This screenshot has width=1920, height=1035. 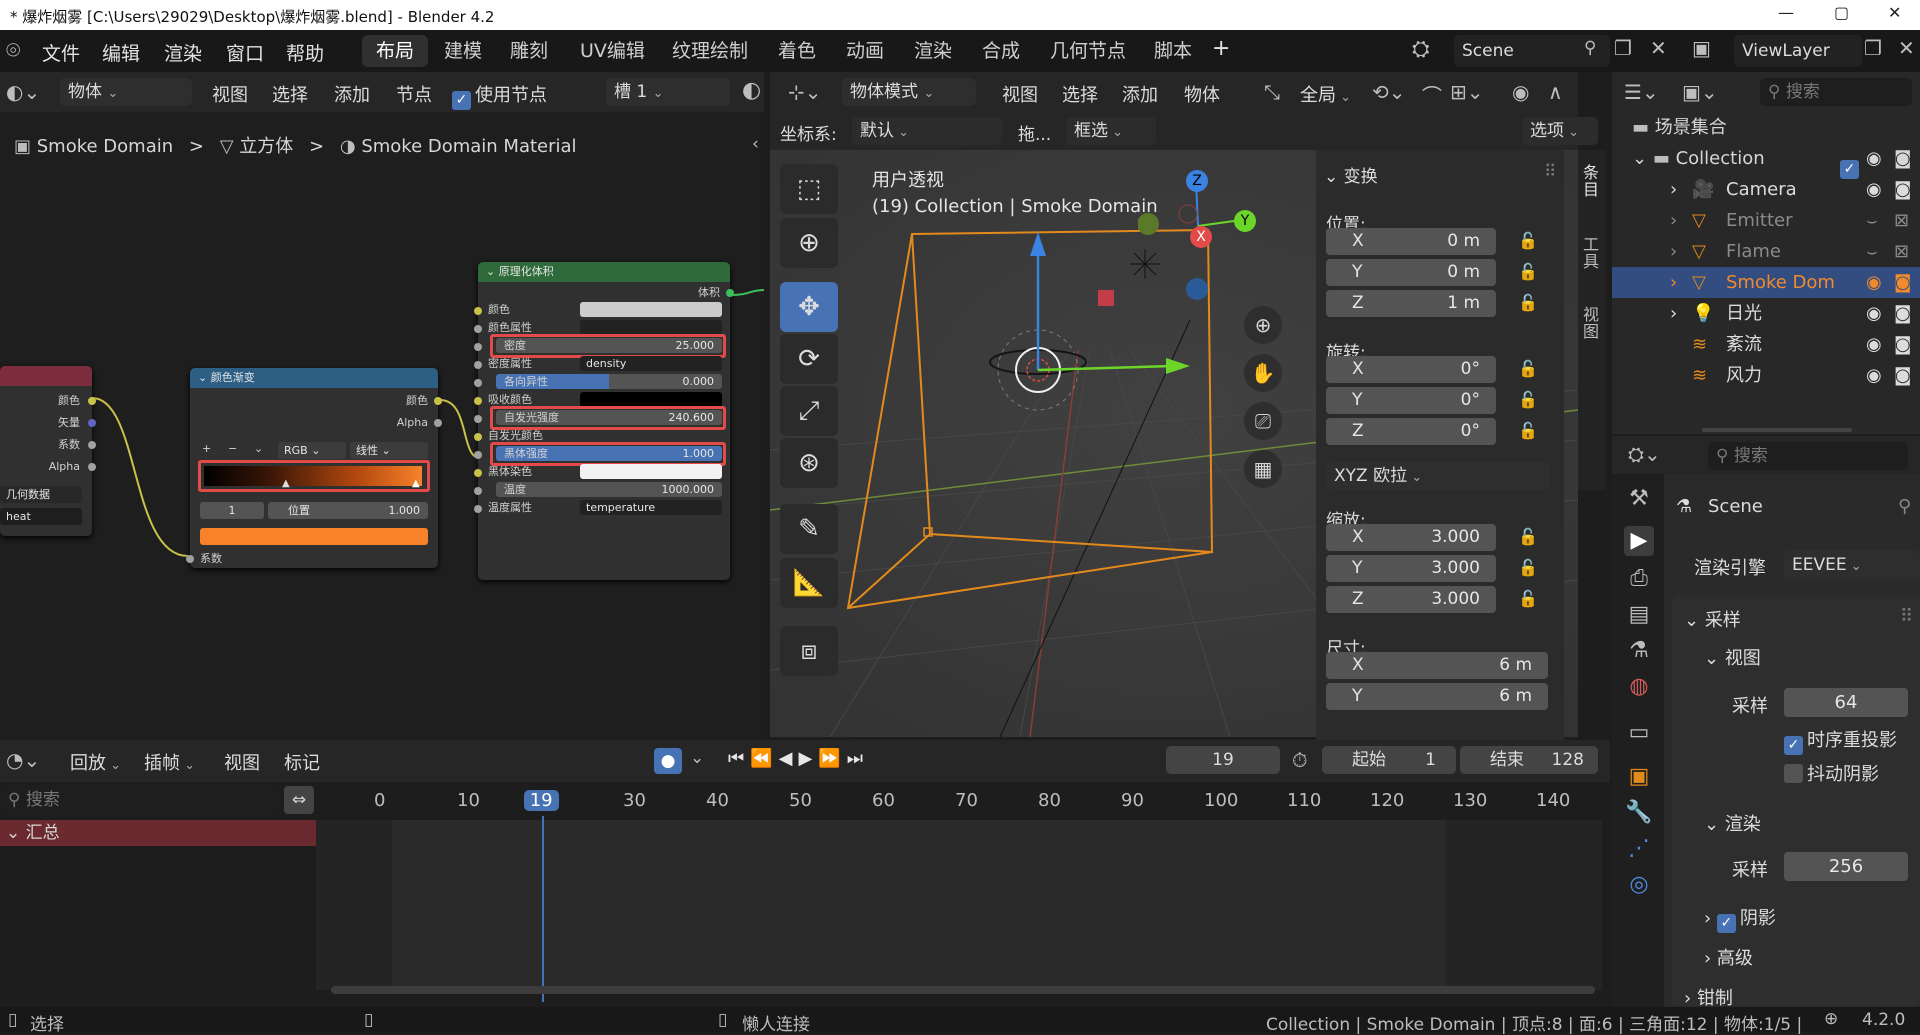 What do you see at coordinates (1639, 651) in the screenshot?
I see `scene-tab-icon: ⚗` at bounding box center [1639, 651].